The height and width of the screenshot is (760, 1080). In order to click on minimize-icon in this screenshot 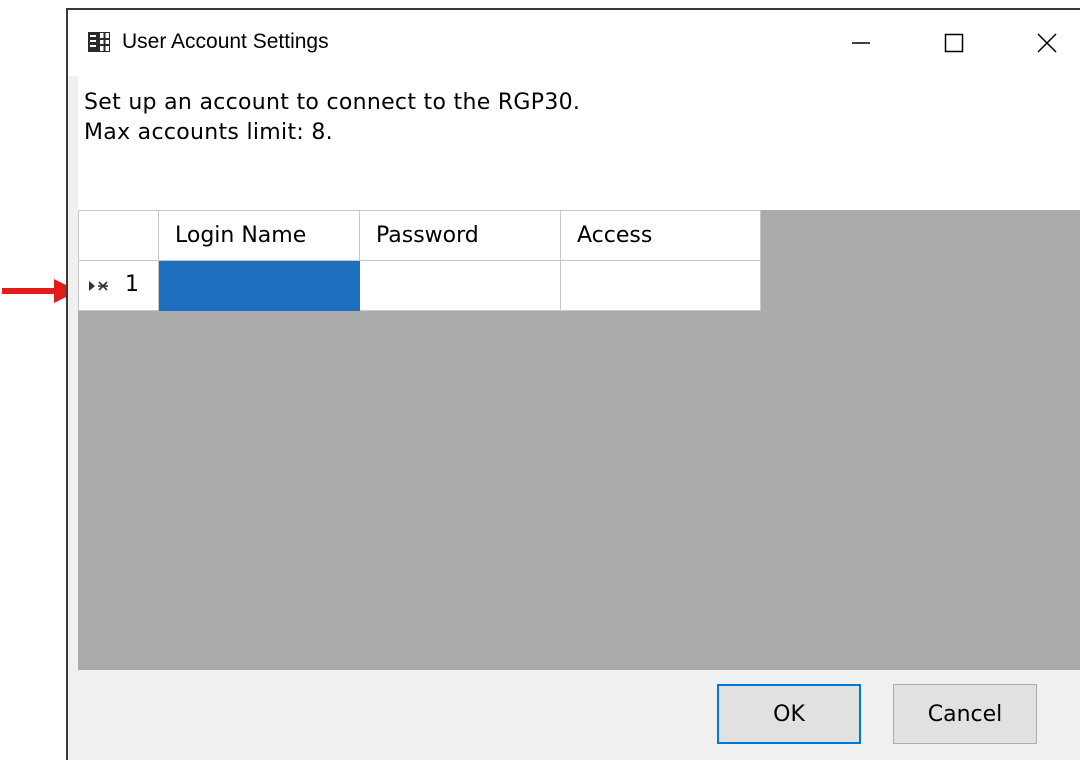, I will do `click(861, 43)`.